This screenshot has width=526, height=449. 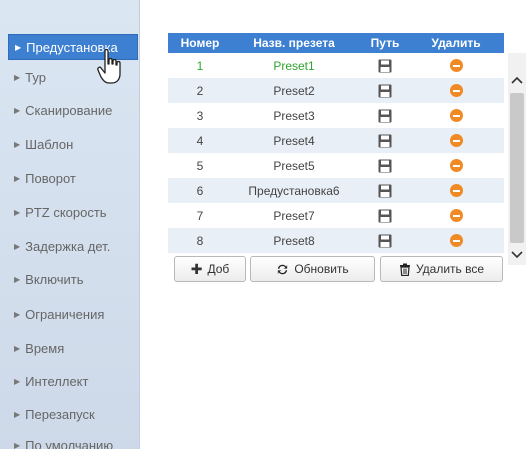 I want to click on table-row: 3 Preset3, so click(x=336, y=115).